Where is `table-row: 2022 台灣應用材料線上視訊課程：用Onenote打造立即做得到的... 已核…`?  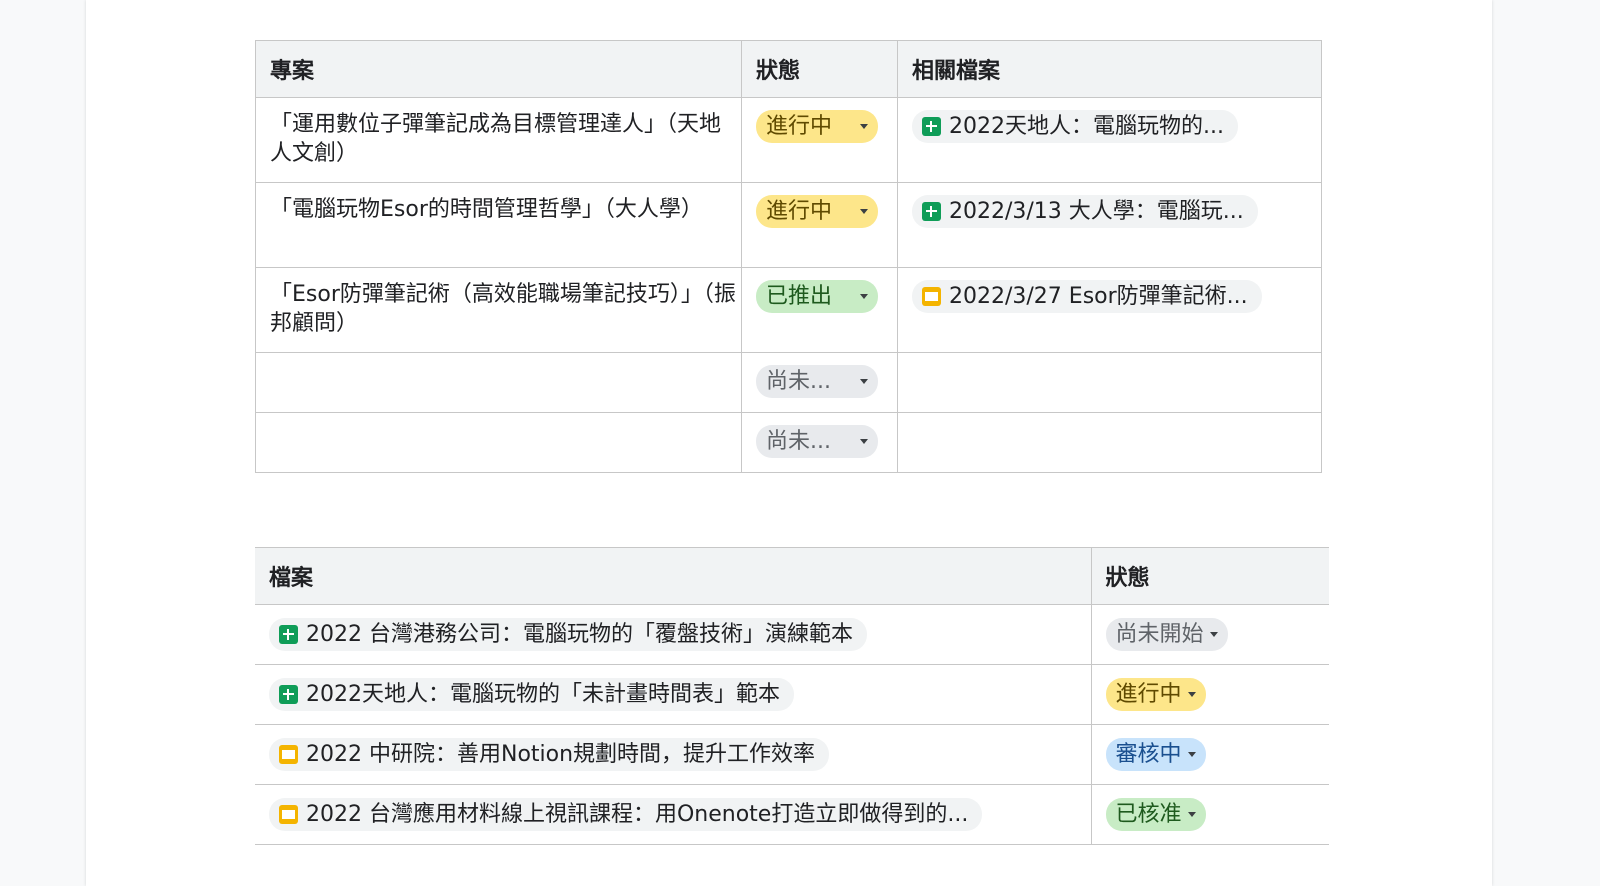
table-row: 2022 台灣應用材料線上視訊課程：用Onenote打造立即做得到的... 已核… is located at coordinates (792, 814).